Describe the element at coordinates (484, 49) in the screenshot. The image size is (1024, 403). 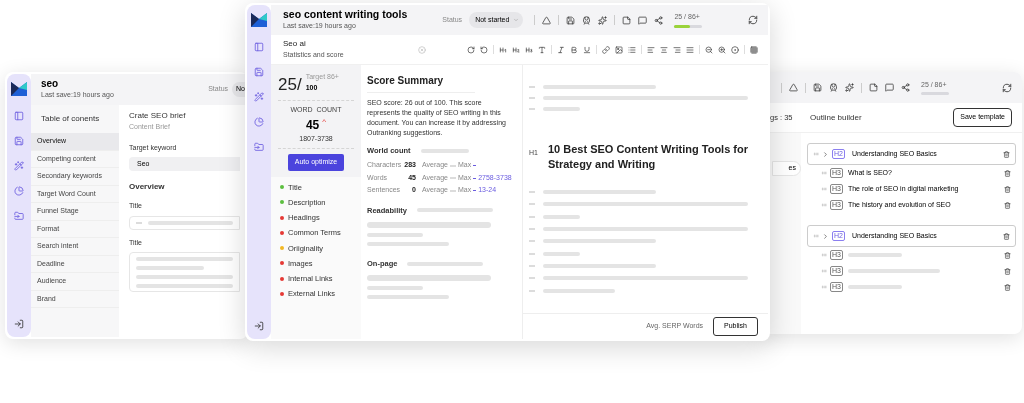
I see `undo-icon` at that location.